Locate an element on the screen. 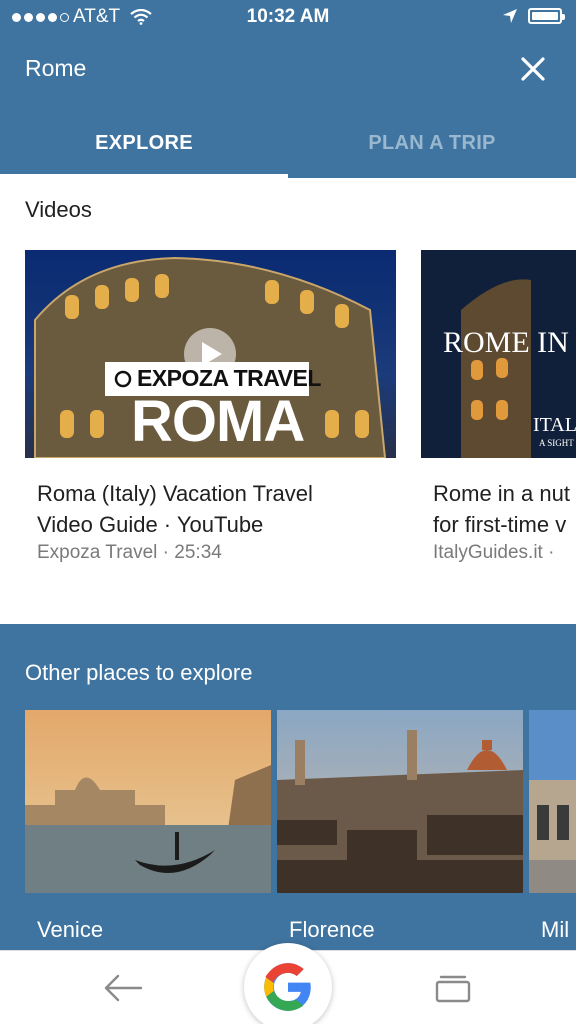 The width and height of the screenshot is (576, 1024). video-title-line: Video Guide · YouTube is located at coordinates (150, 524).